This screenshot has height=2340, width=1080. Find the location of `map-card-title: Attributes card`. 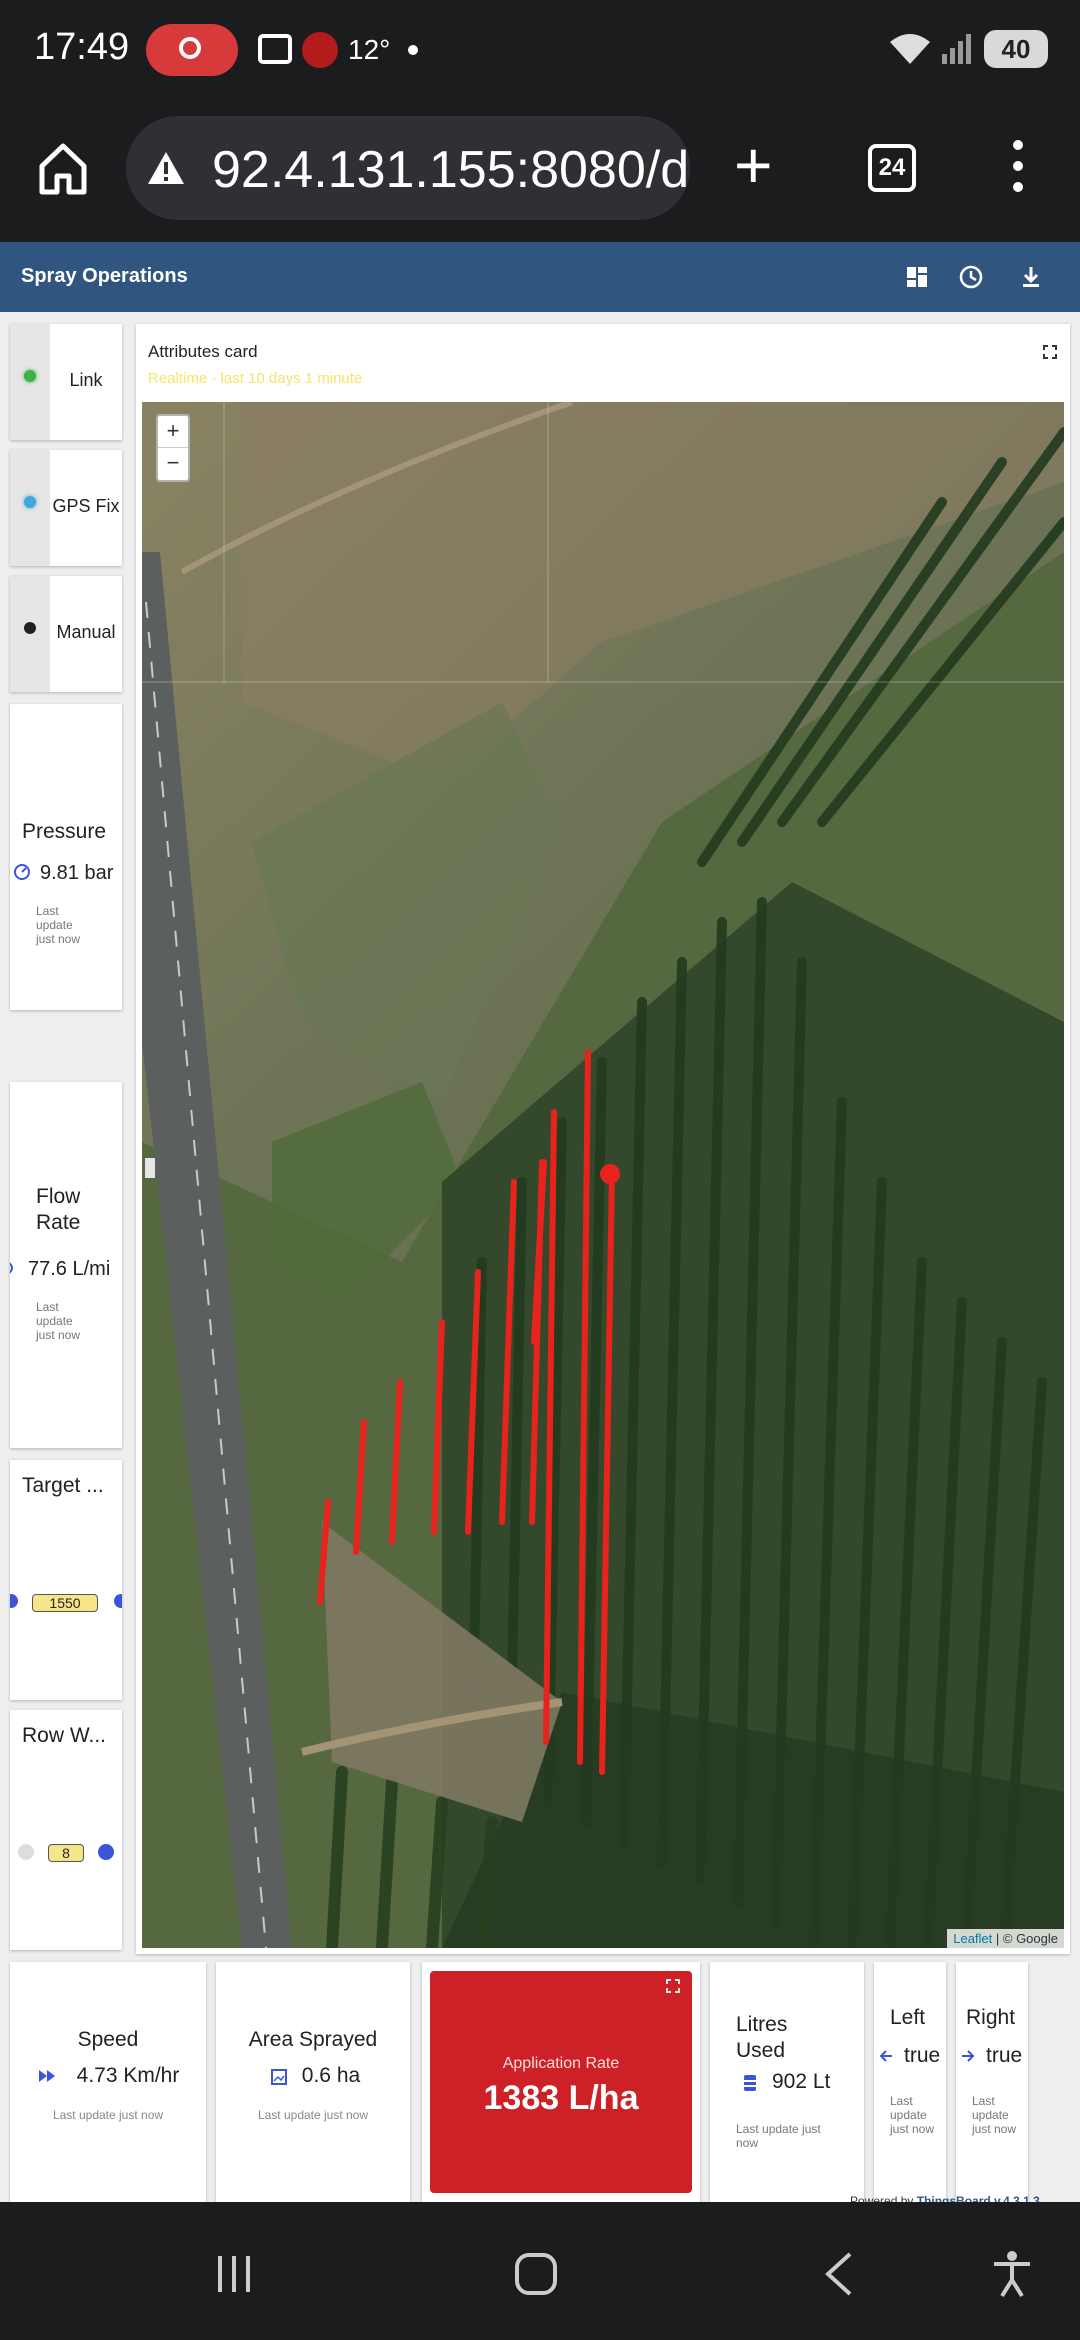

map-card-title: Attributes card is located at coordinates (203, 351).